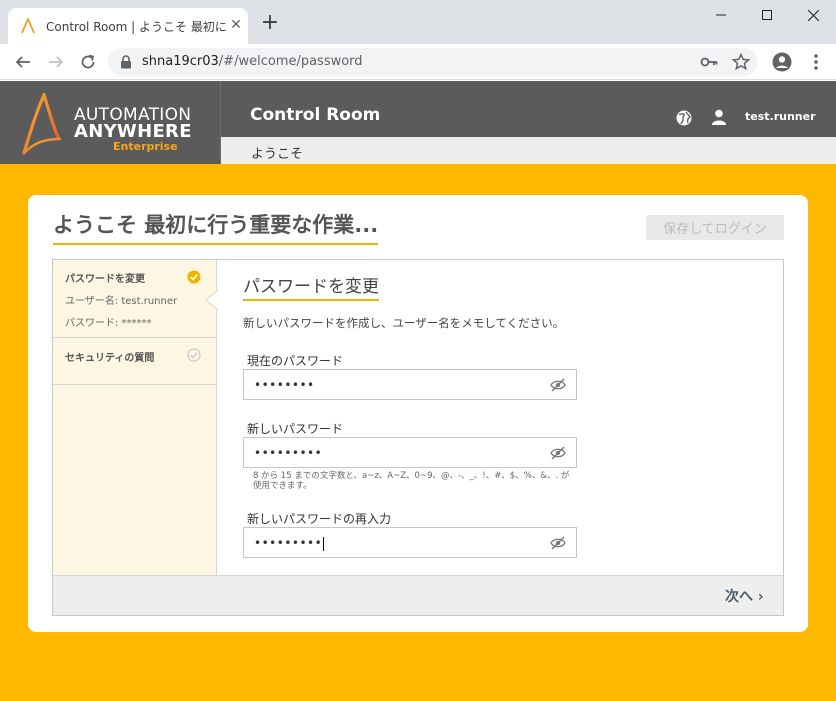  What do you see at coordinates (284, 385) in the screenshot?
I see `current-password-value: ••••••••` at bounding box center [284, 385].